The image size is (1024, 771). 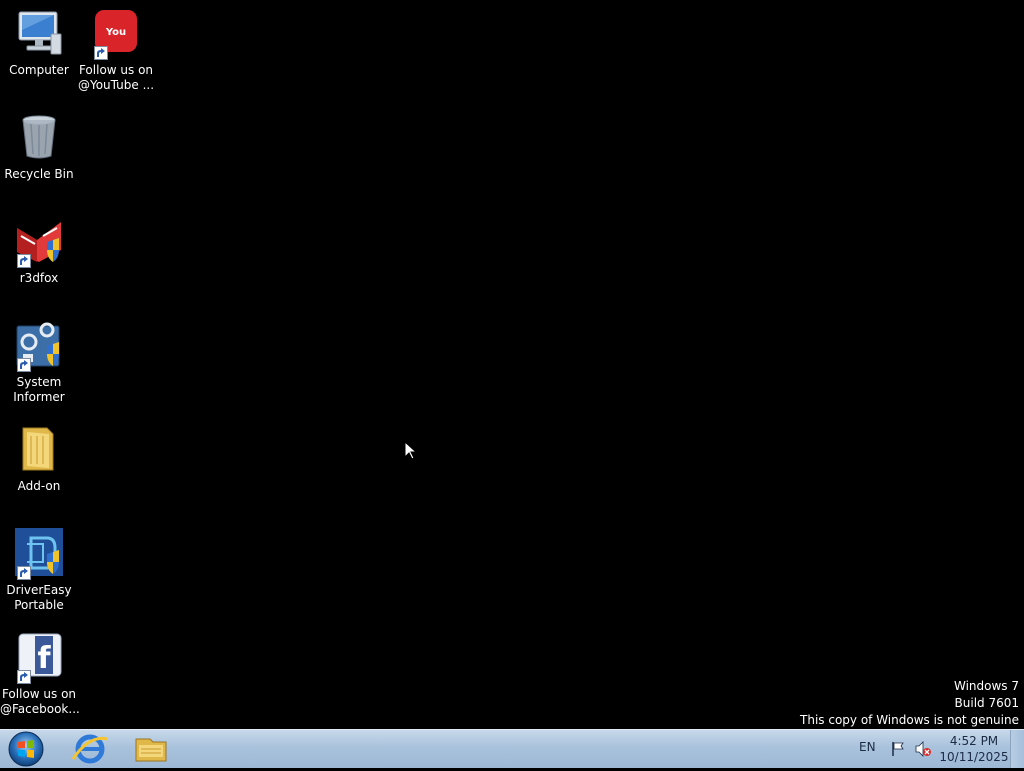 I want to click on youtube-icon: You, so click(x=116, y=34).